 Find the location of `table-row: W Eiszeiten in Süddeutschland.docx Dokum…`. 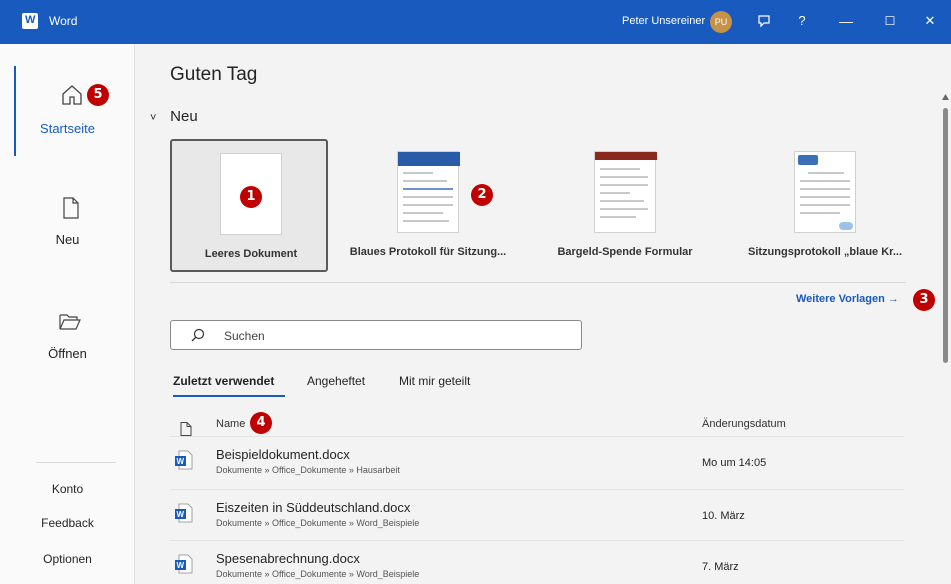

table-row: W Eiszeiten in Süddeutschland.docx Dokum… is located at coordinates (537, 508).